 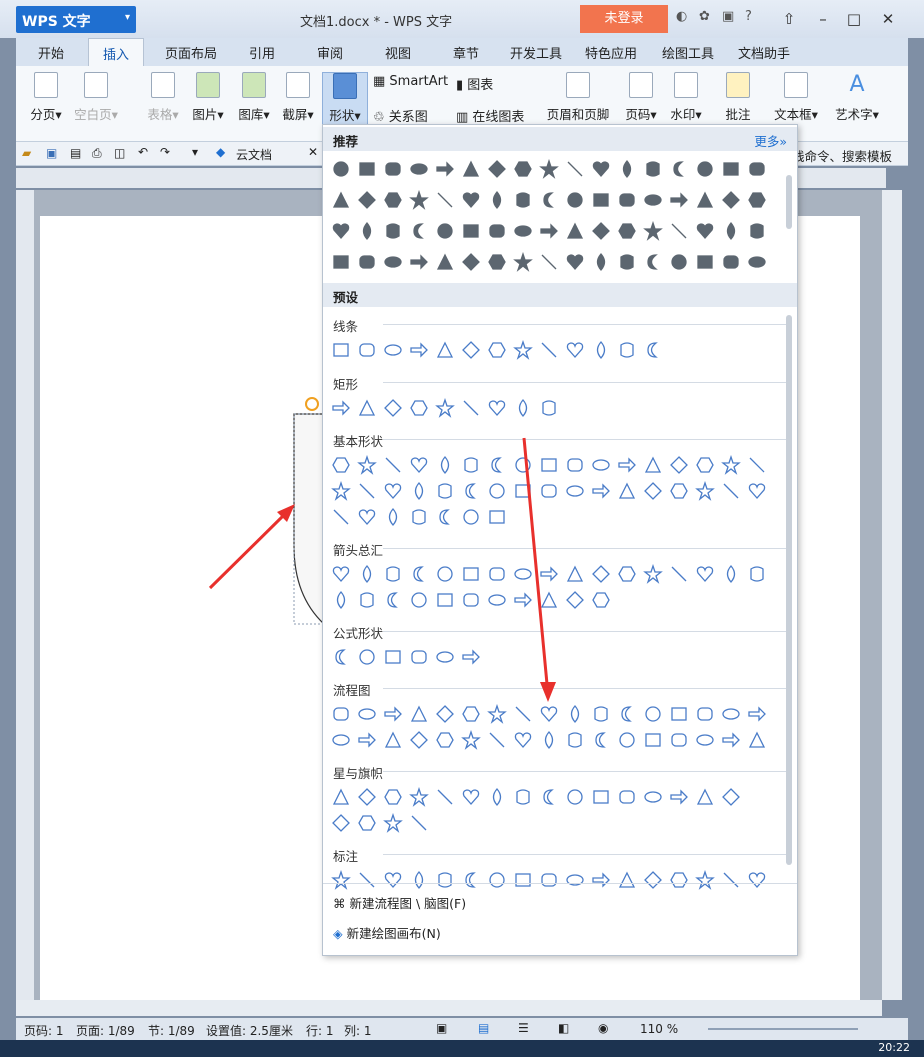 What do you see at coordinates (119, 153) in the screenshot?
I see `preview-icon: ◫` at bounding box center [119, 153].